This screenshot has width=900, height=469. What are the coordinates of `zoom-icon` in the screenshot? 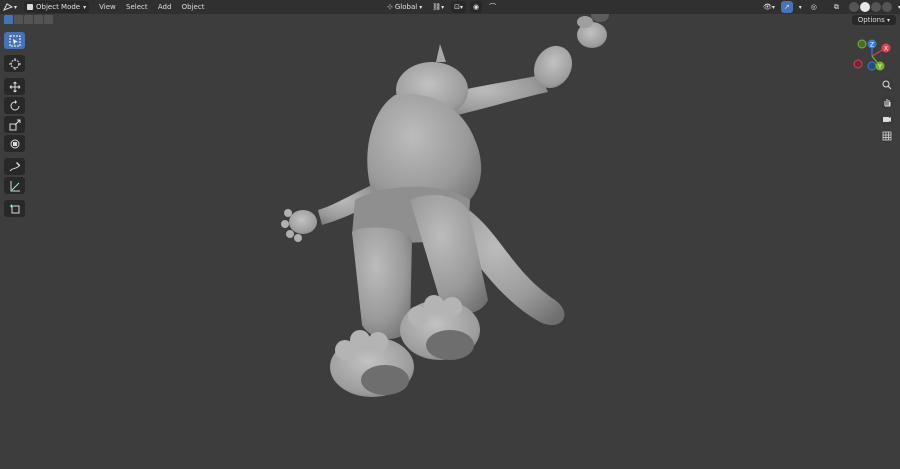 It's located at (887, 85).